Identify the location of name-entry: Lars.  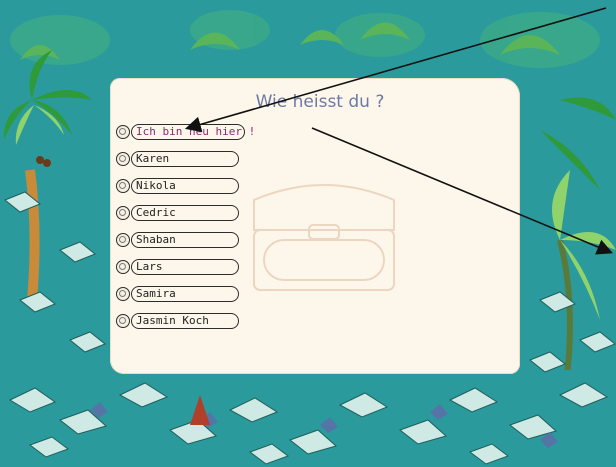
(177, 267).